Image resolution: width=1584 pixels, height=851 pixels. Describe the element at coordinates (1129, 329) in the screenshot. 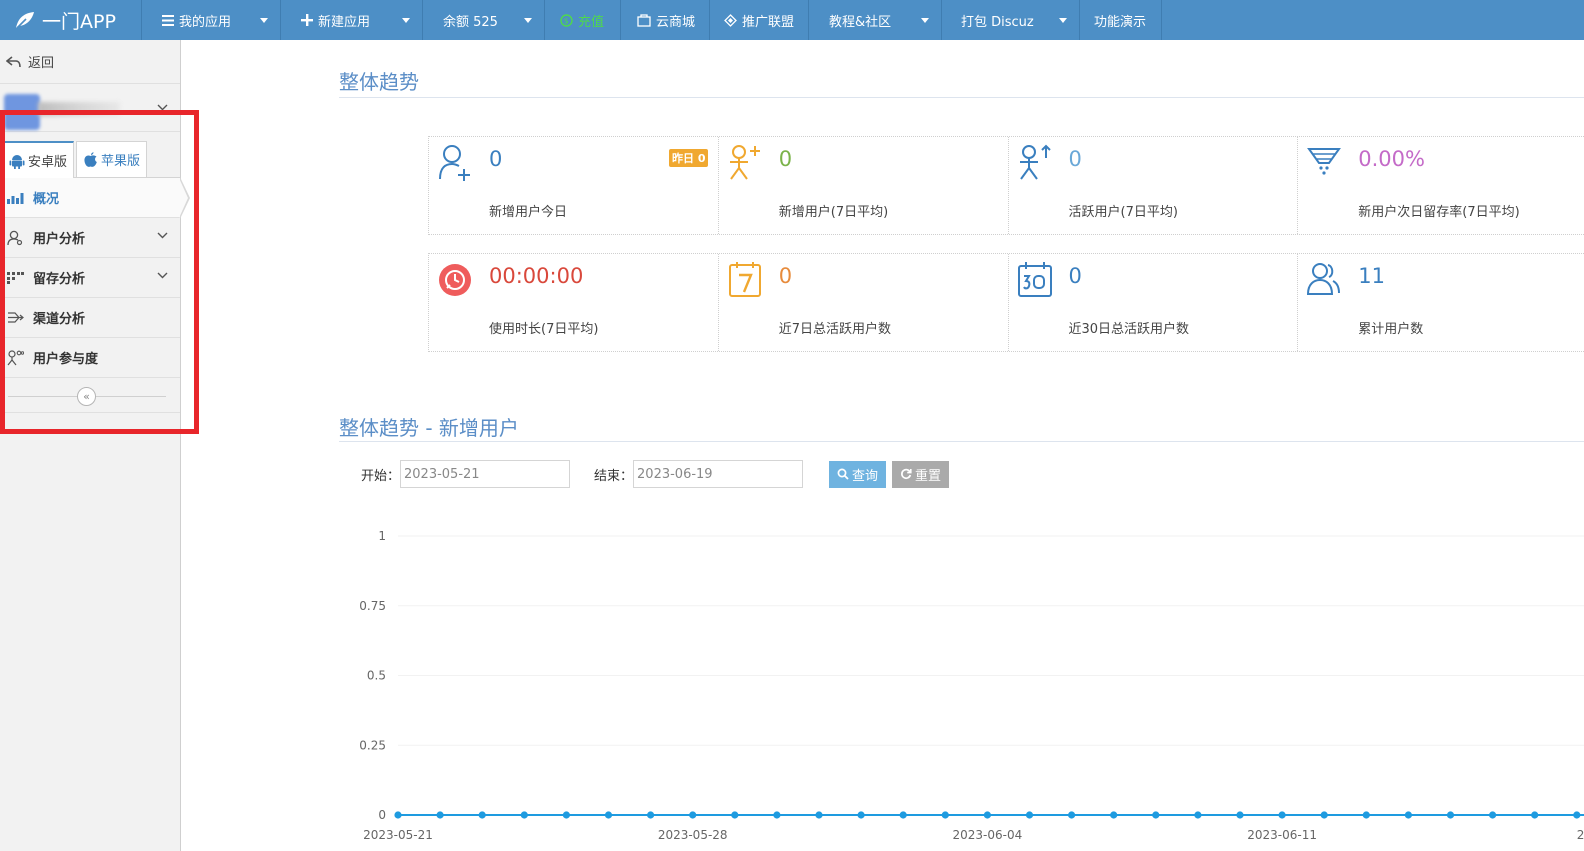

I see `stat-label: 近30日总活跃用户数` at that location.